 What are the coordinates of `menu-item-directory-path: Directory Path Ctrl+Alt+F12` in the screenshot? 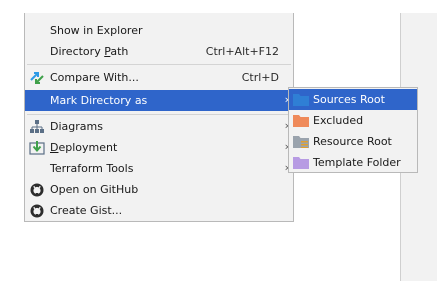 It's located at (159, 51).